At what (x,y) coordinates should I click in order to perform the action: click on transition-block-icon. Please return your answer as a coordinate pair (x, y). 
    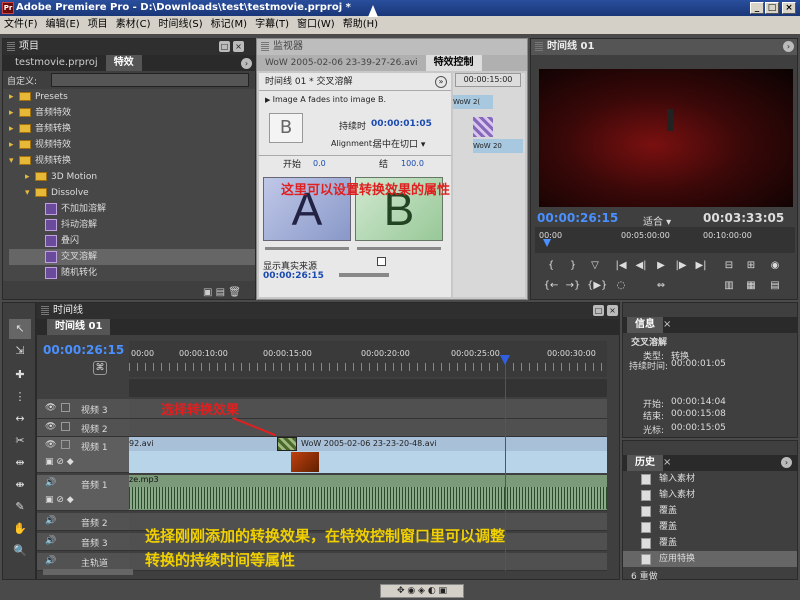
    Looking at the image, I should click on (287, 444).